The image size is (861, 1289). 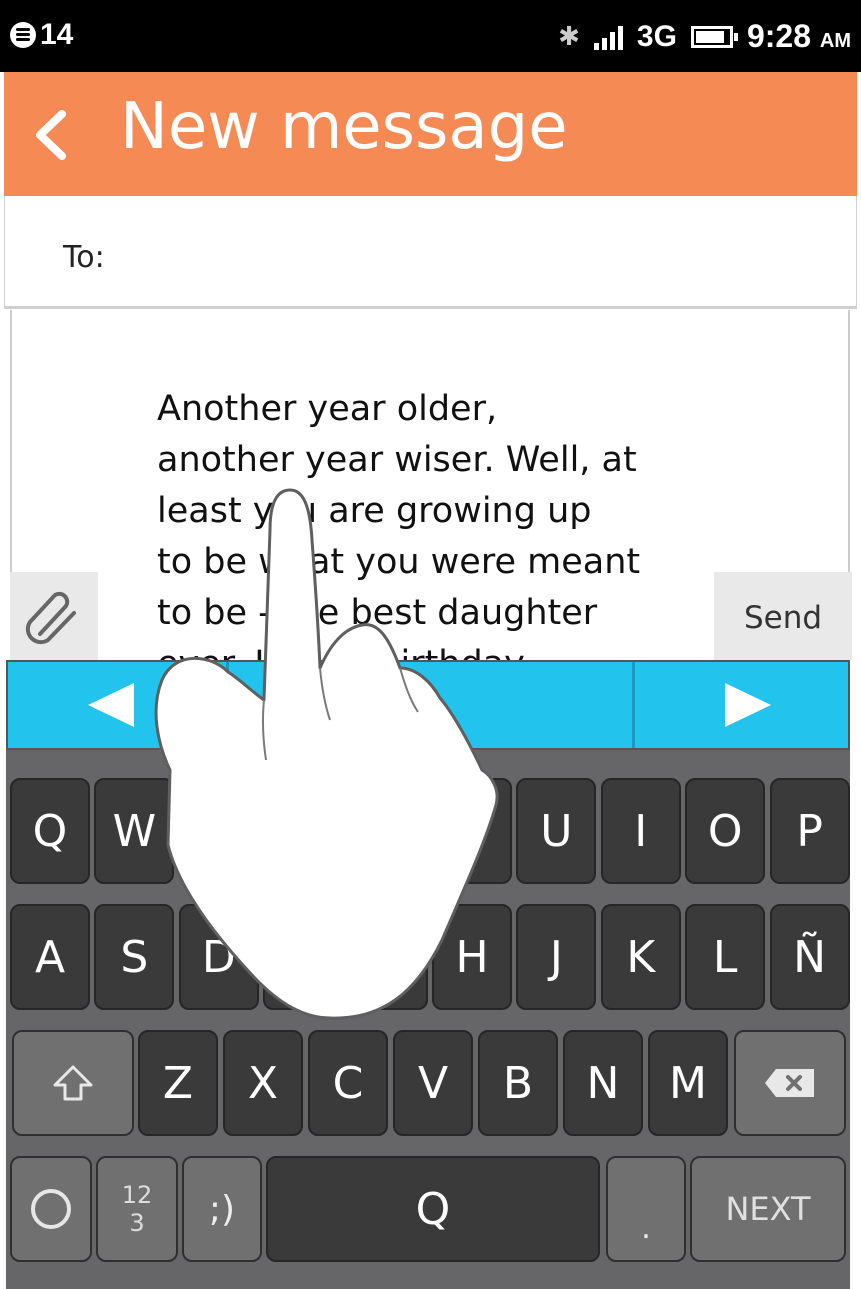 I want to click on key-c: C, so click(x=348, y=1083).